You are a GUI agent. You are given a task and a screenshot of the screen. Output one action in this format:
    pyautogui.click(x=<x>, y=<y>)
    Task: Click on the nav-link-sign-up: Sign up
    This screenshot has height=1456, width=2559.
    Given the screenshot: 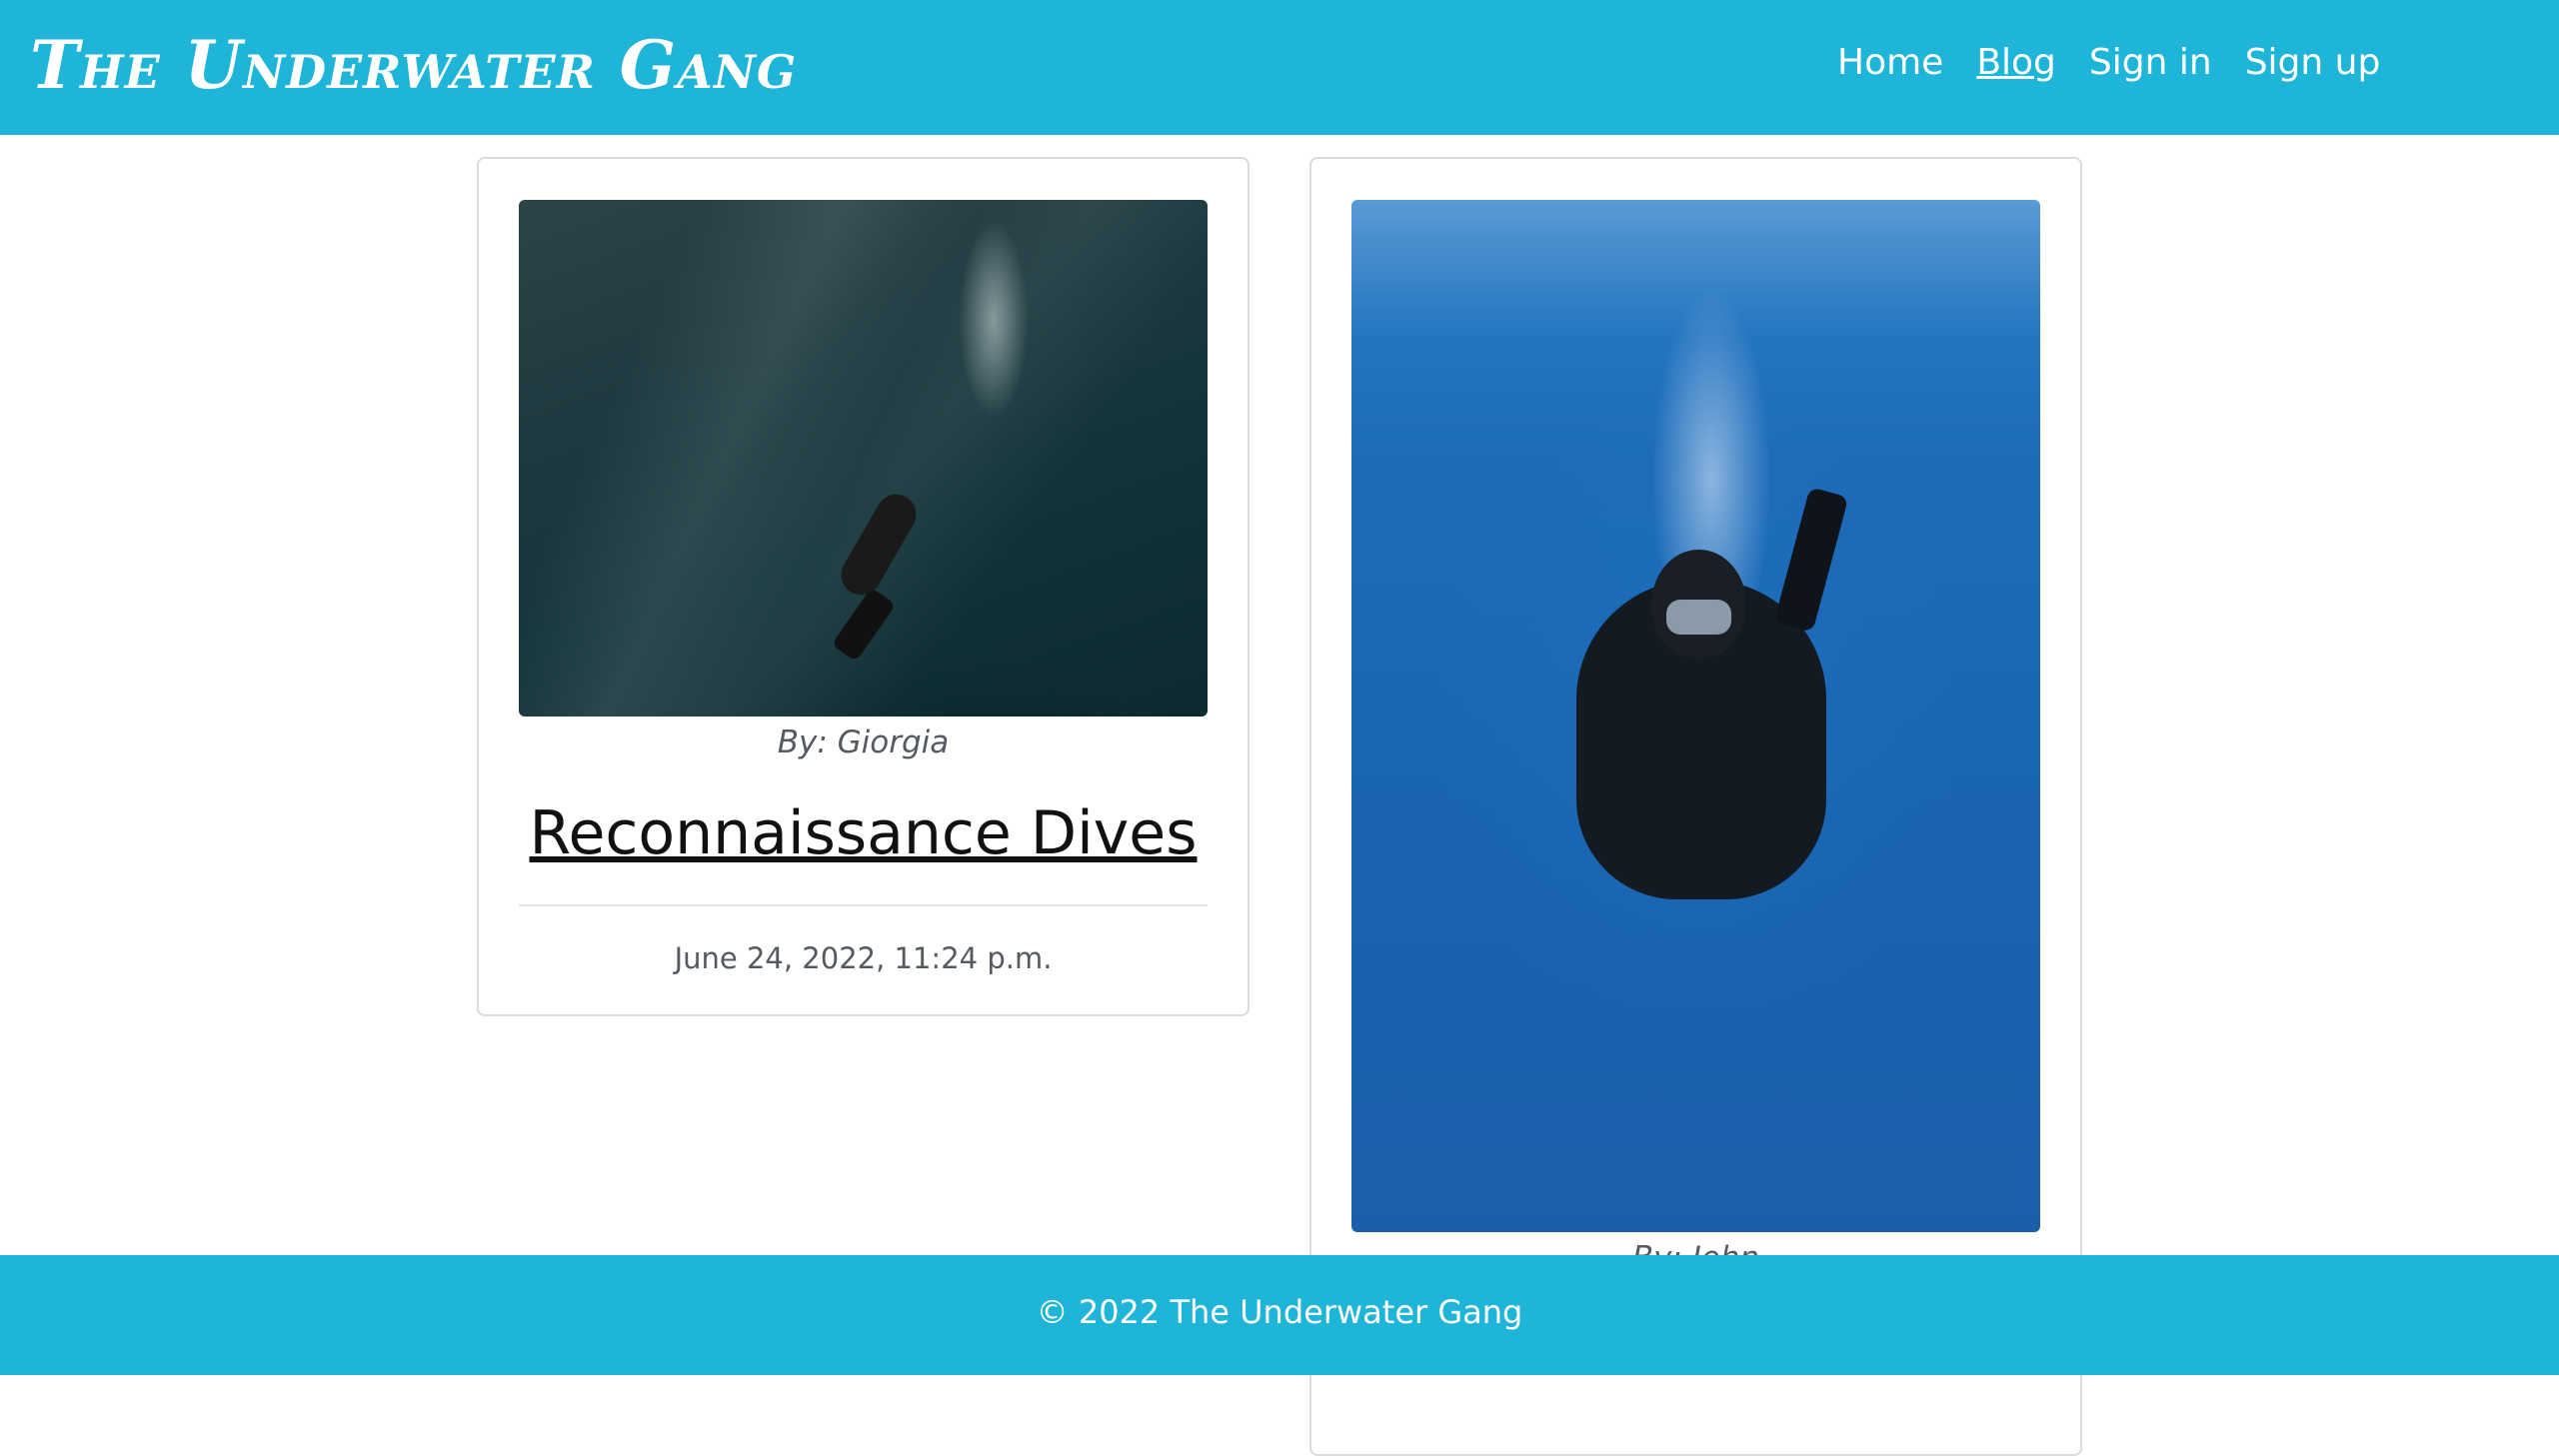 What is the action you would take?
    pyautogui.click(x=2313, y=62)
    